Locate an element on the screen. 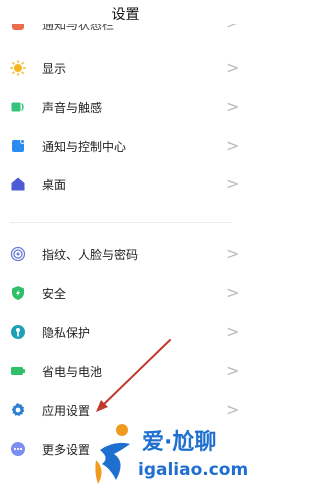 The width and height of the screenshot is (320, 492). annotation-arrow-icon is located at coordinates (133, 375).